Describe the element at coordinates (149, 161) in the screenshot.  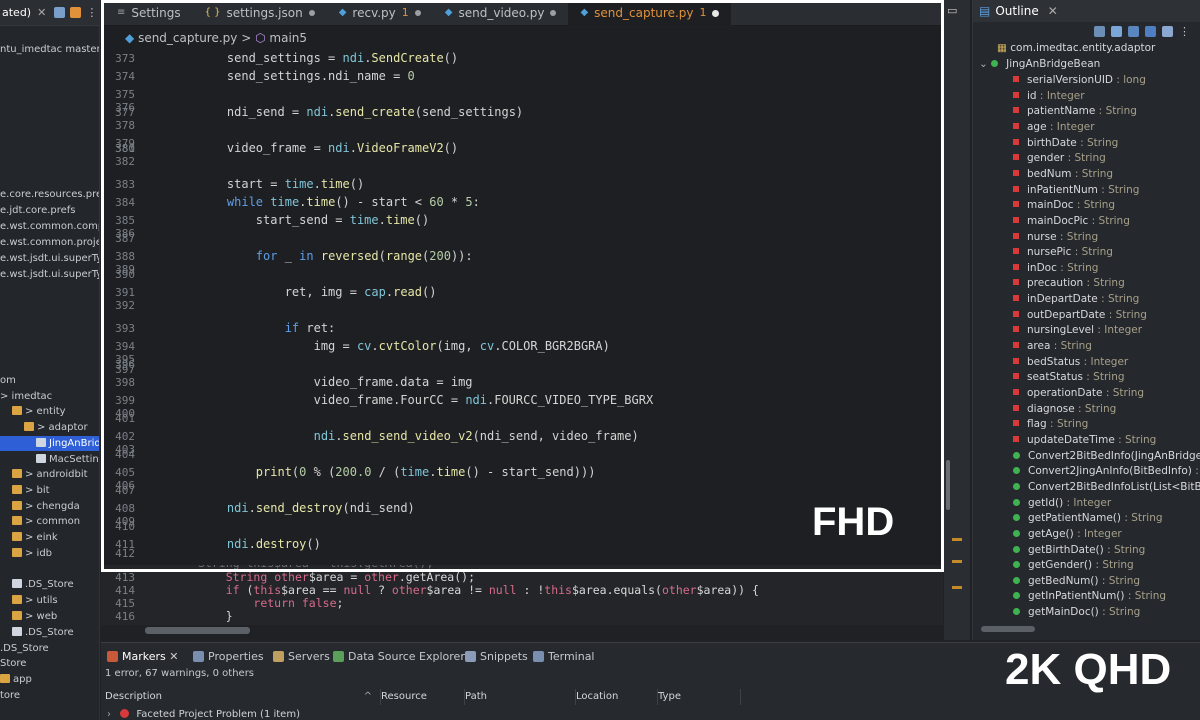
I see `code-line: 382` at that location.